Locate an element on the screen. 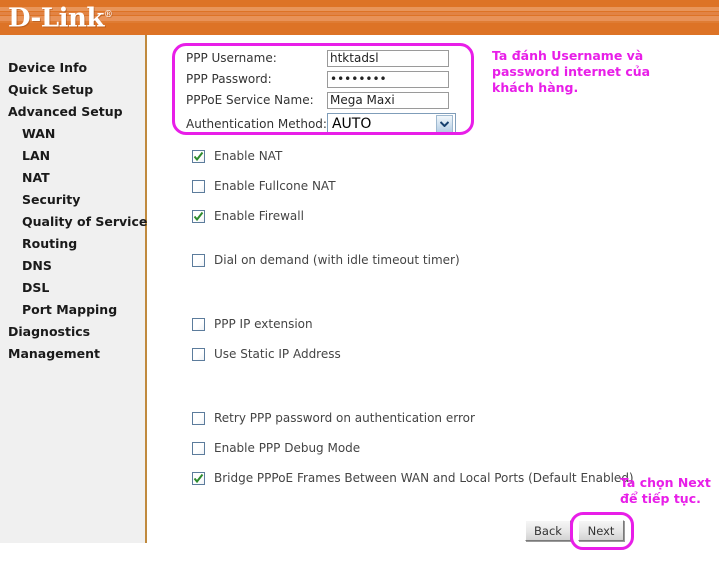  checkbox-row: Use Static IP Address is located at coordinates (266, 354).